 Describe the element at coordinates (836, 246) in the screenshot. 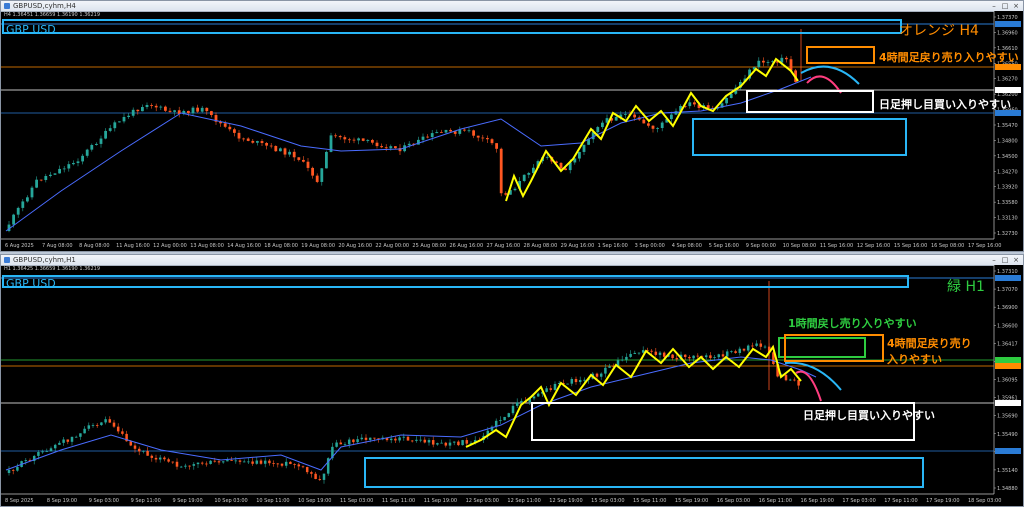

I see `time-tick-label: 11 Sep 16:00` at that location.